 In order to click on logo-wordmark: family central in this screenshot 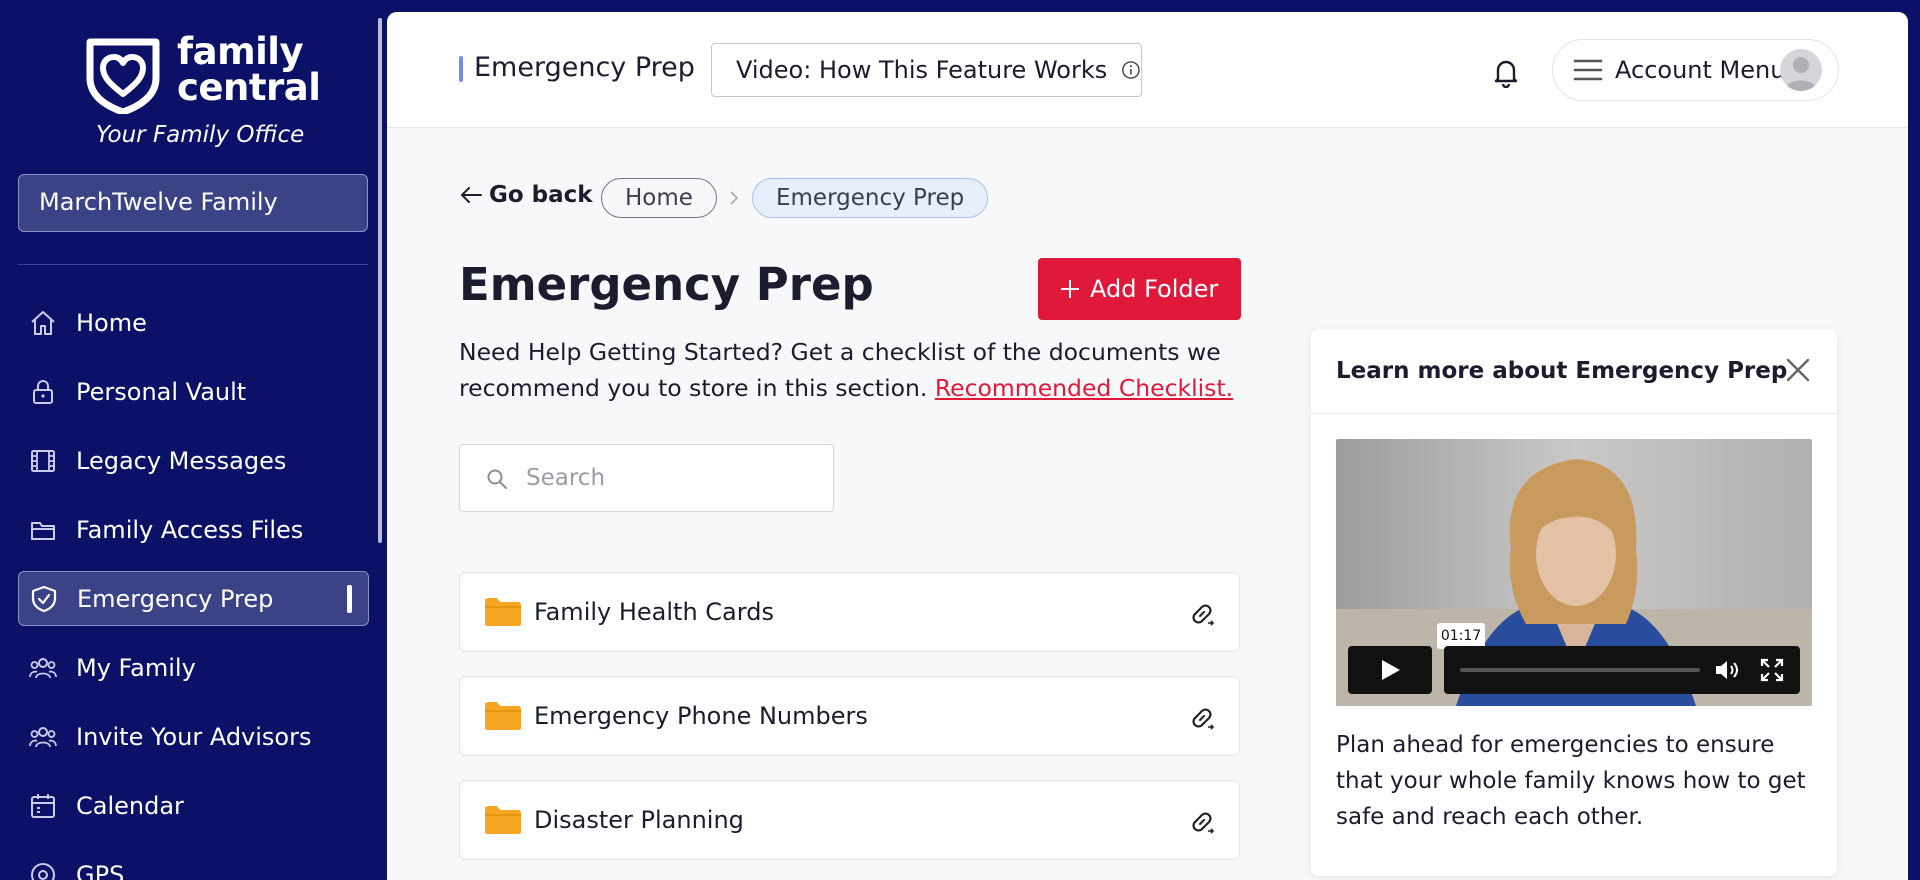, I will do `click(249, 69)`.